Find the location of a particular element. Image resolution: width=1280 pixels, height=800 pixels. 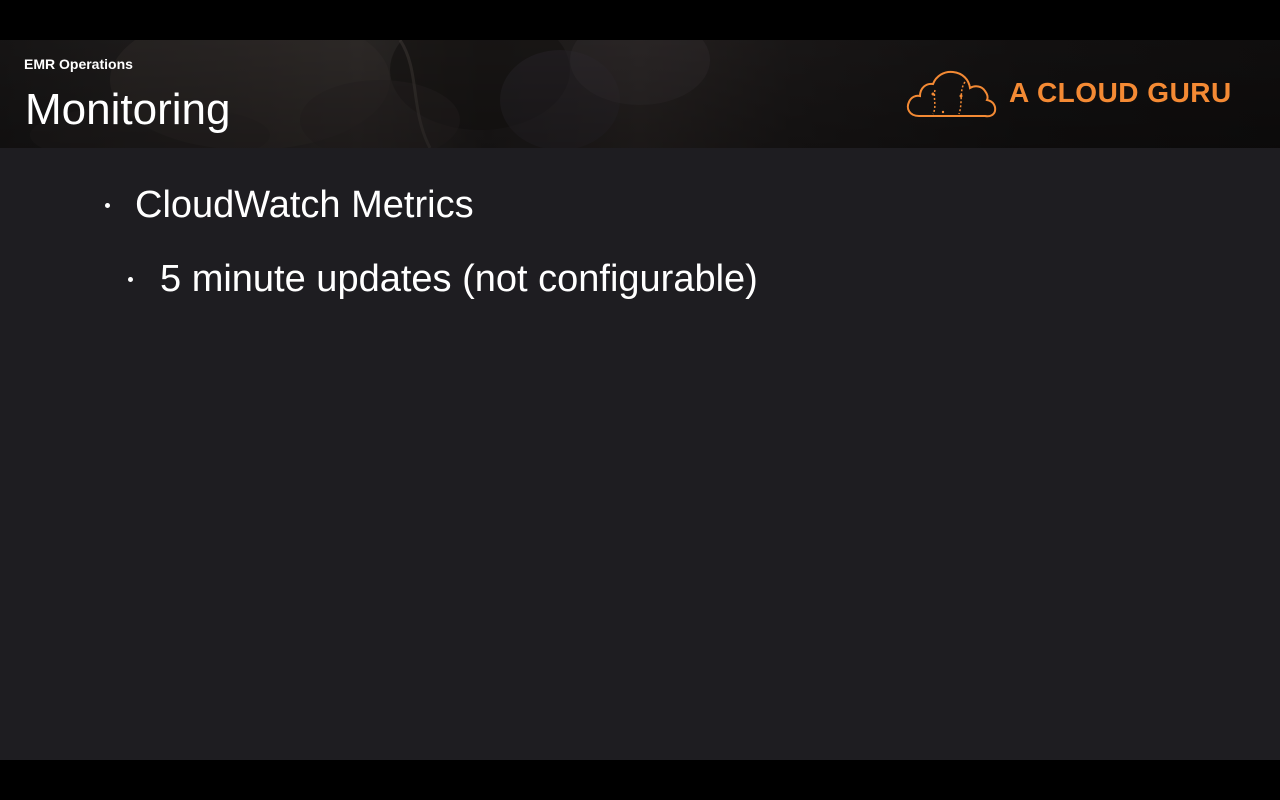

slide-header: EMR Operations Monitoring A CLOUD GURU is located at coordinates (640, 94).